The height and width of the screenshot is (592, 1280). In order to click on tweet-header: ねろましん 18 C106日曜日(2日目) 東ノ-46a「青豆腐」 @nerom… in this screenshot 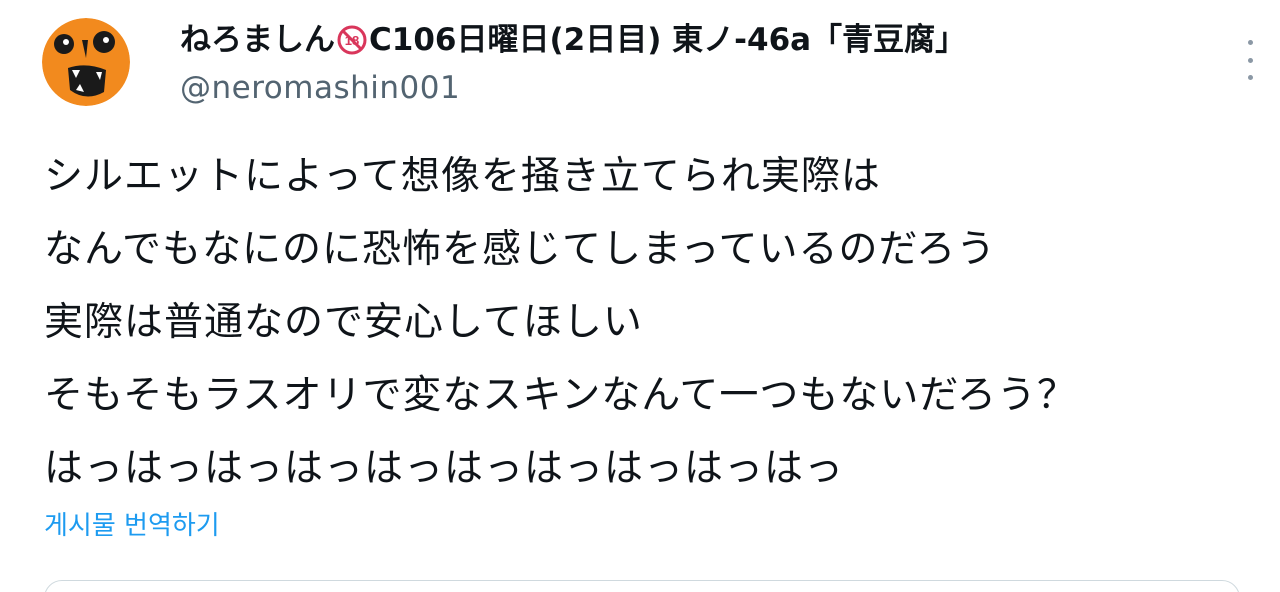, I will do `click(700, 64)`.